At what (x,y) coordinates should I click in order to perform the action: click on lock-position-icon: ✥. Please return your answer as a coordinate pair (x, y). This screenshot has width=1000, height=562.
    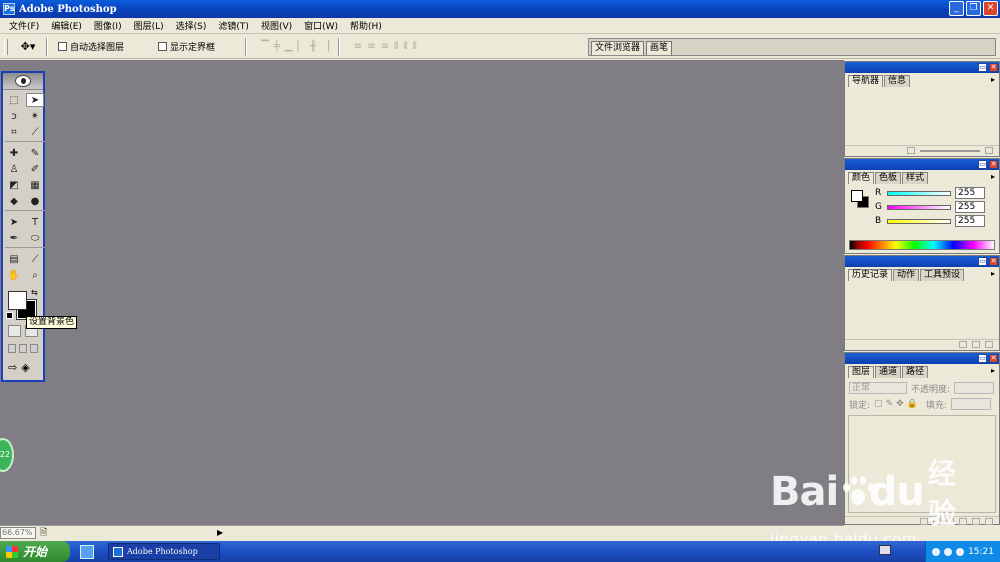
    Looking at the image, I should click on (900, 404).